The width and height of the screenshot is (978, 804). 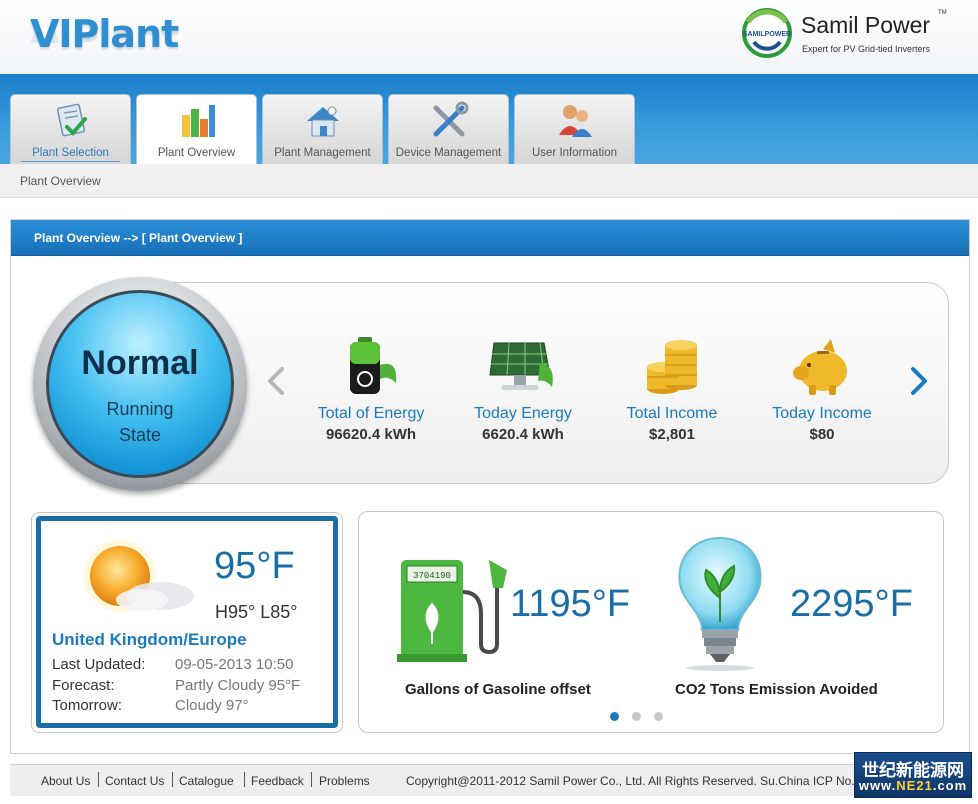 What do you see at coordinates (134, 781) in the screenshot?
I see `footer-link-contact: Contact Us` at bounding box center [134, 781].